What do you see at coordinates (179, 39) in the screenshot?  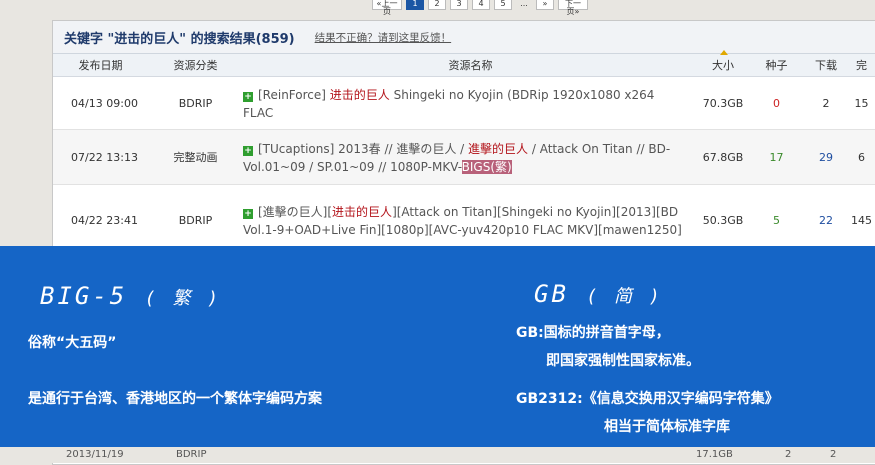 I see `results-title: 关键字 "进击的巨人" 的搜索结果(859)` at bounding box center [179, 39].